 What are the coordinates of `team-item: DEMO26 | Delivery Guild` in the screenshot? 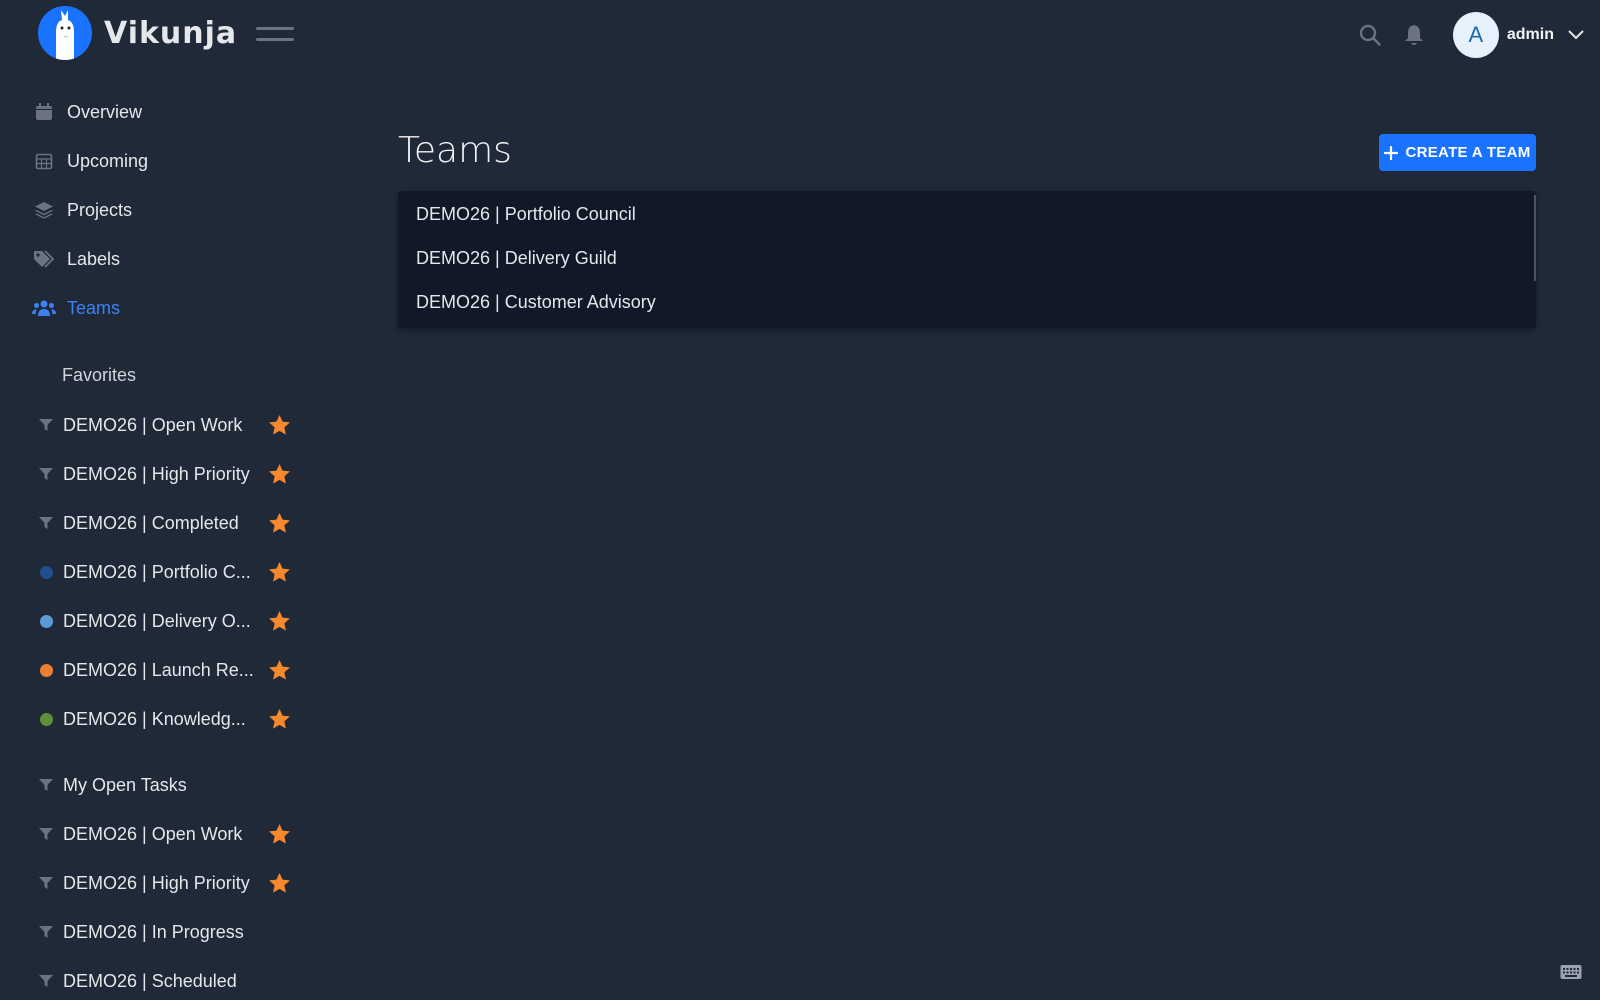 It's located at (516, 258).